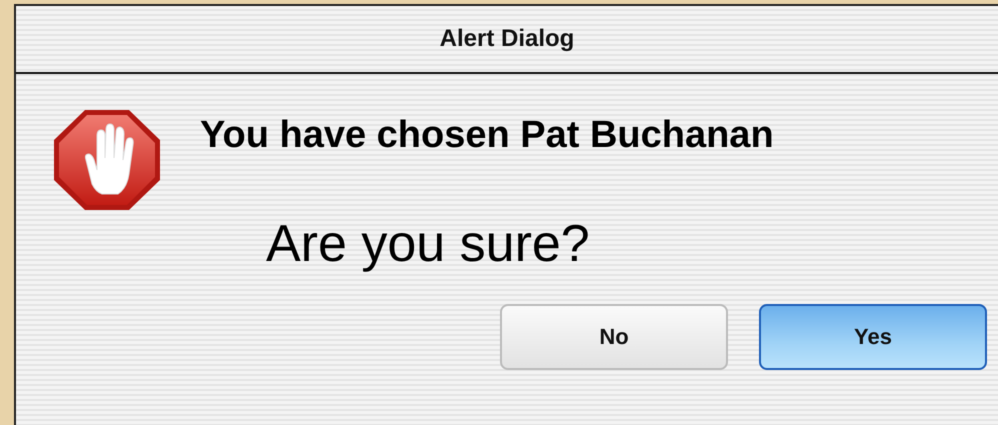 The width and height of the screenshot is (998, 425). Describe the element at coordinates (487, 135) in the screenshot. I see `alert-heading: You have chosen Pat Buchanan` at that location.